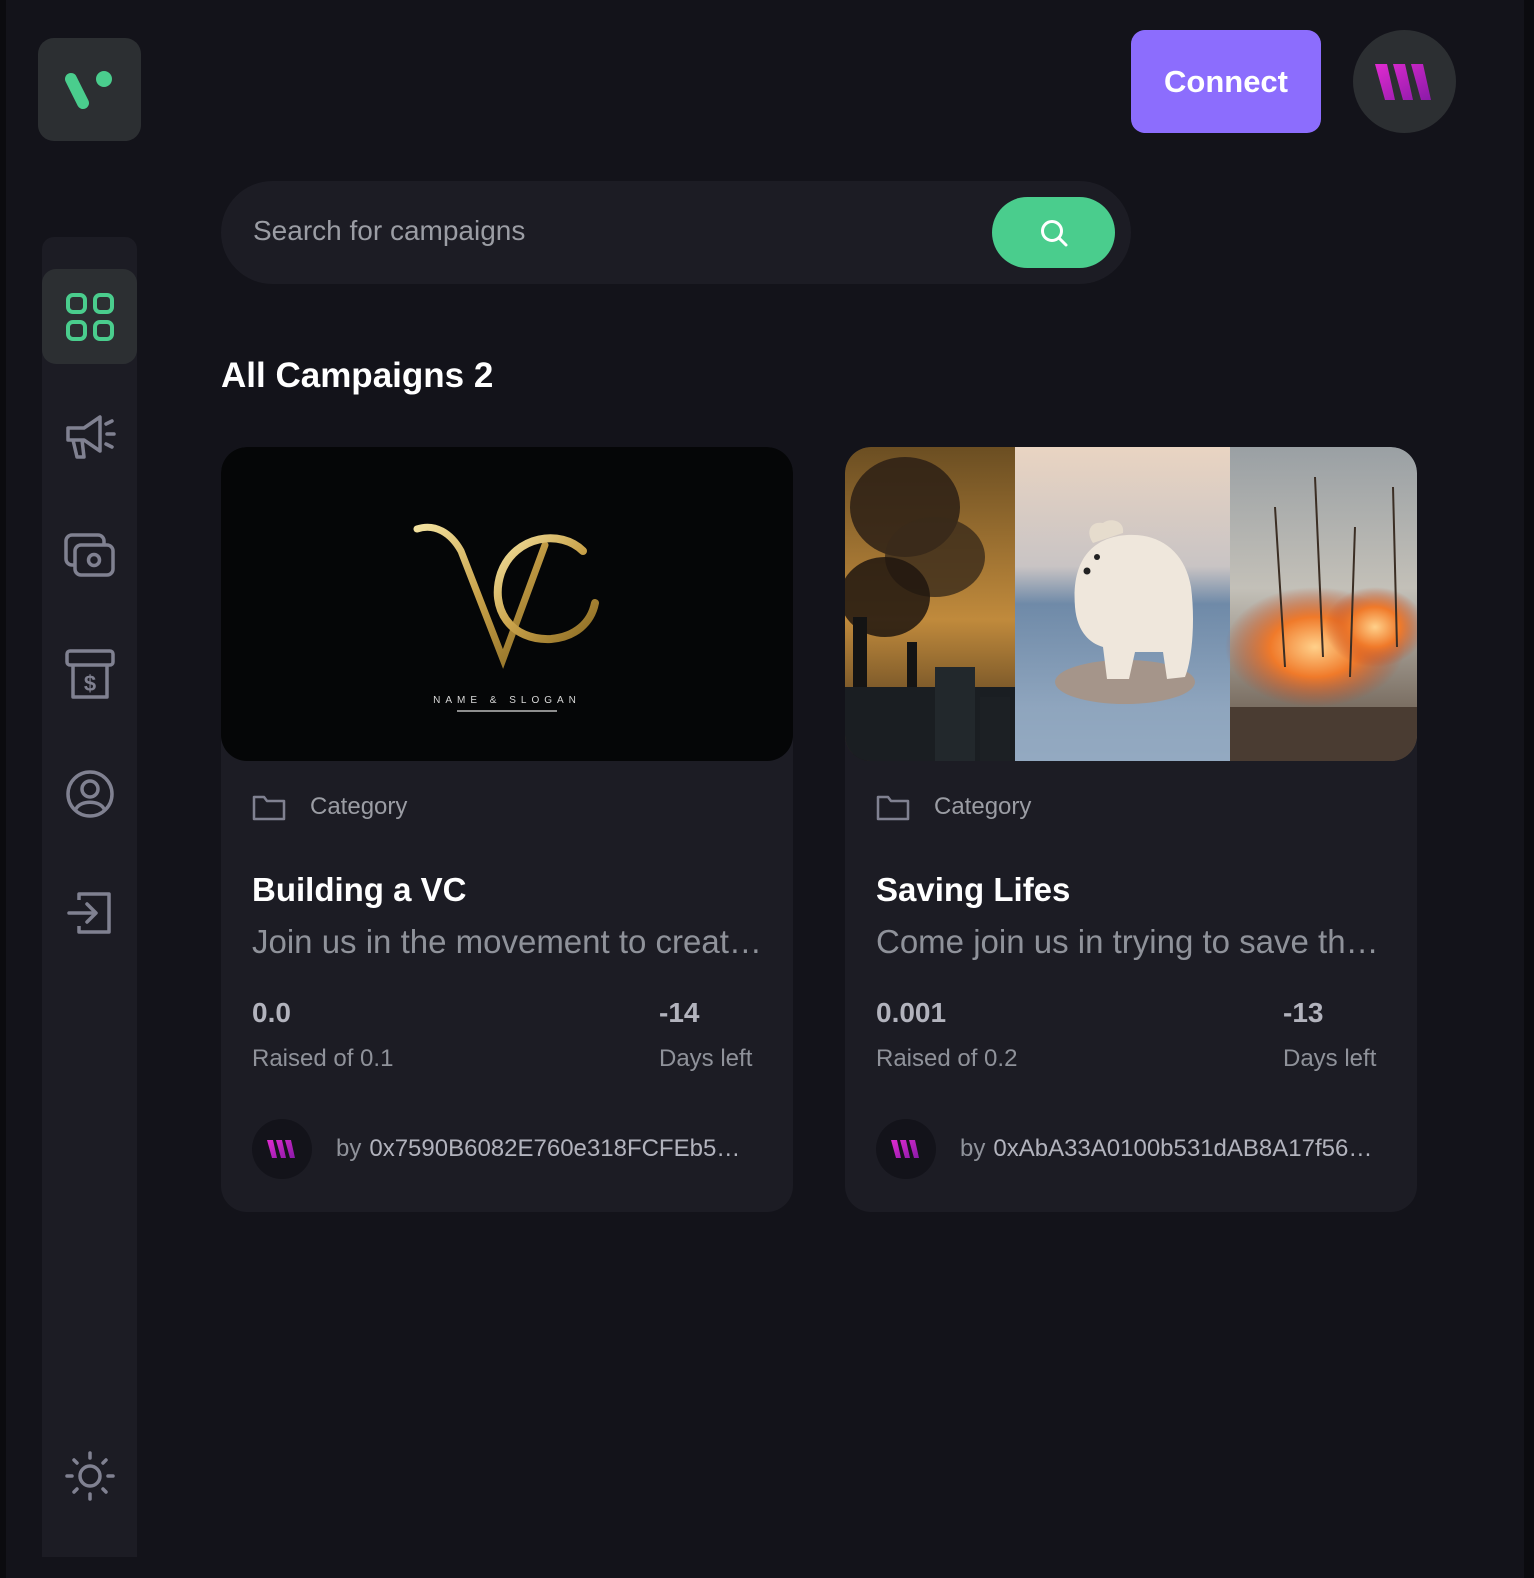 The height and width of the screenshot is (1578, 1534). Describe the element at coordinates (613, 231) in the screenshot. I see `search-input` at that location.